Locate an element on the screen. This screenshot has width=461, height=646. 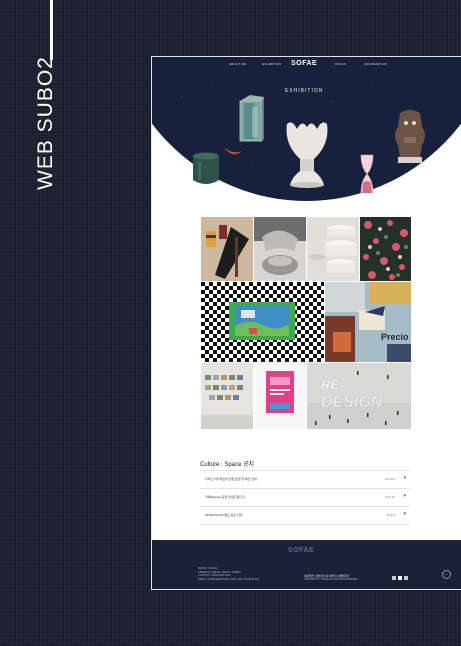
logo: SOFAE is located at coordinates (304, 63).